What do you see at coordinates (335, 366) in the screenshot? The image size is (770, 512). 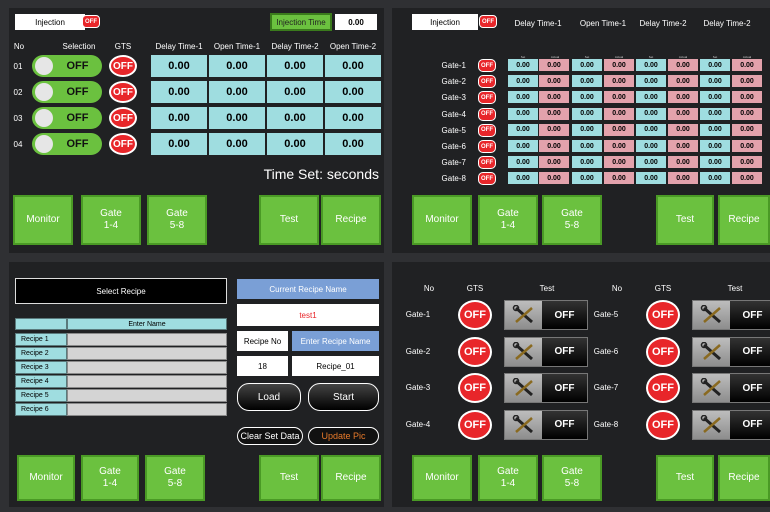 I see `recipe-name-input: Recipe_01` at bounding box center [335, 366].